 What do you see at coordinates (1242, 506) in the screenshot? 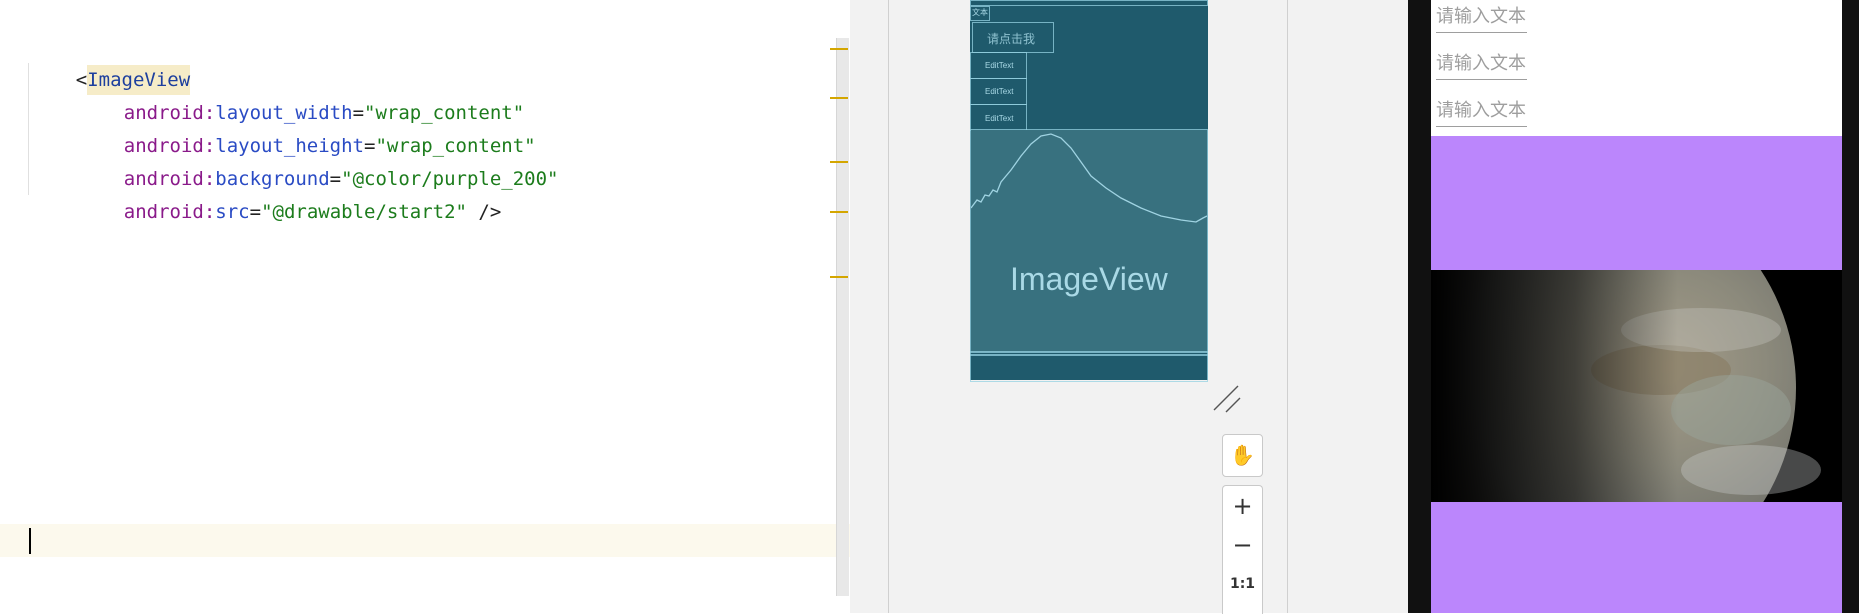
I see `zoom-in-button: +` at bounding box center [1242, 506].